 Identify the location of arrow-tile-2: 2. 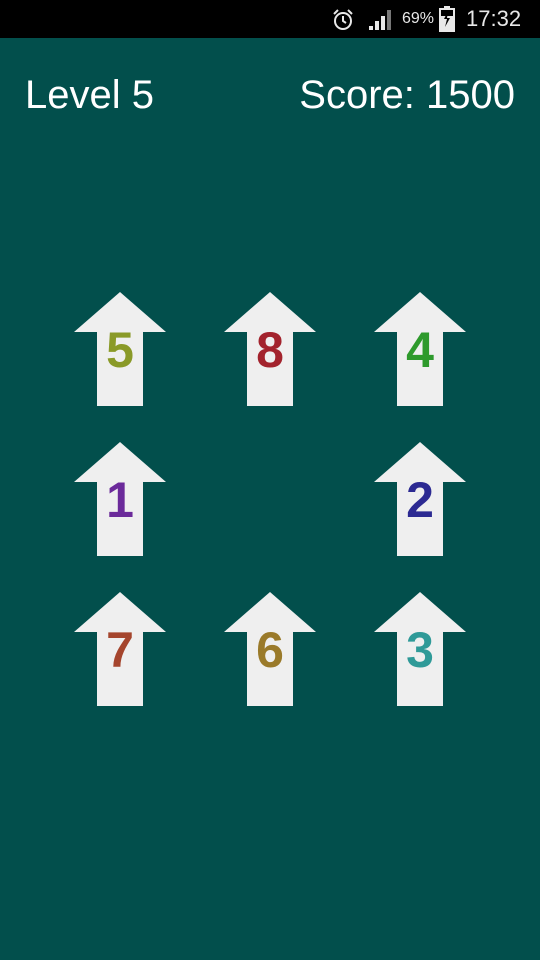
(420, 499).